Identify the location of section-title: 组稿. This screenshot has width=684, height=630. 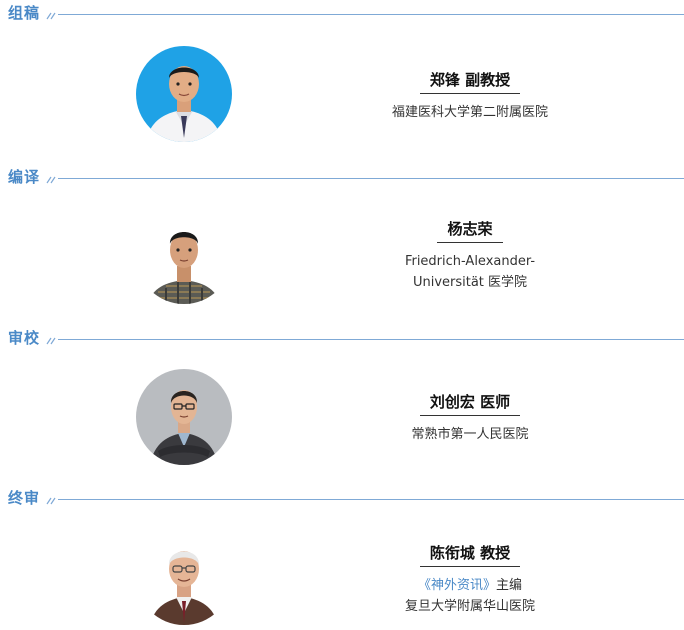
(24, 13).